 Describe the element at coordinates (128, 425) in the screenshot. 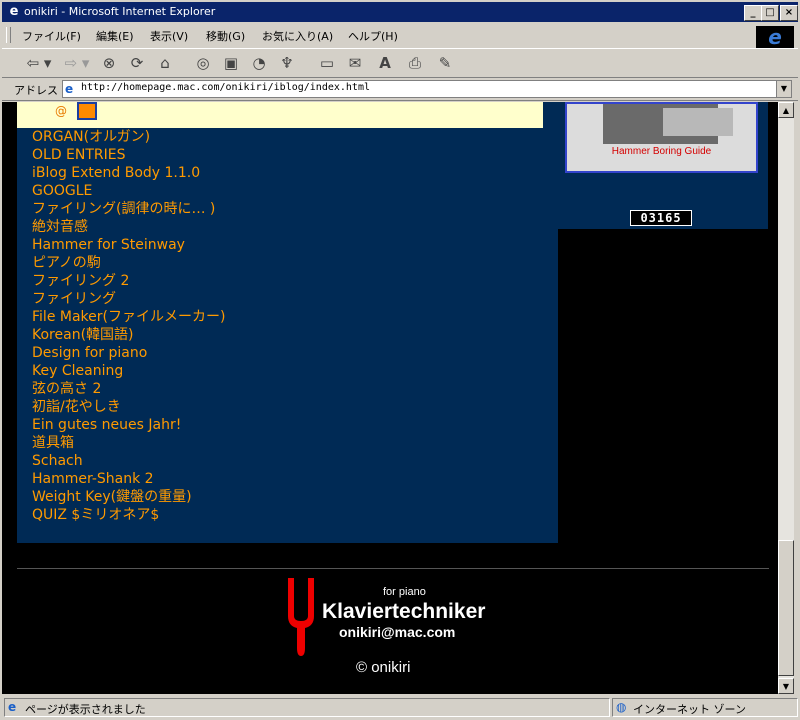

I see `link-new-year: Ein gutes neues Jahr!` at that location.